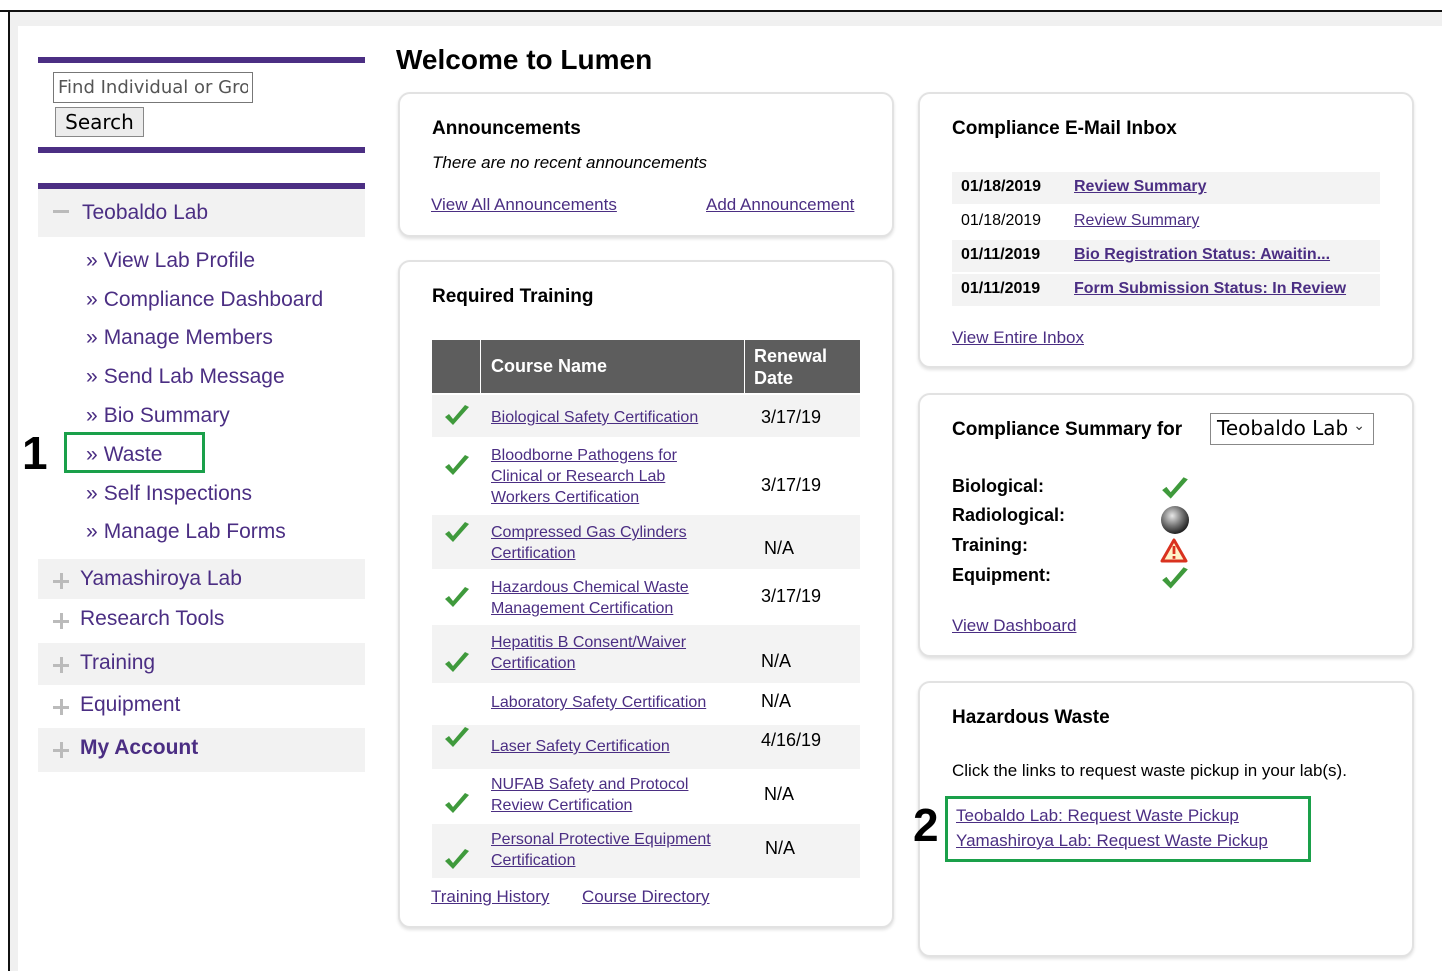 The height and width of the screenshot is (971, 1442). I want to click on compliance-label-radiological: Radiological:, so click(1009, 515).